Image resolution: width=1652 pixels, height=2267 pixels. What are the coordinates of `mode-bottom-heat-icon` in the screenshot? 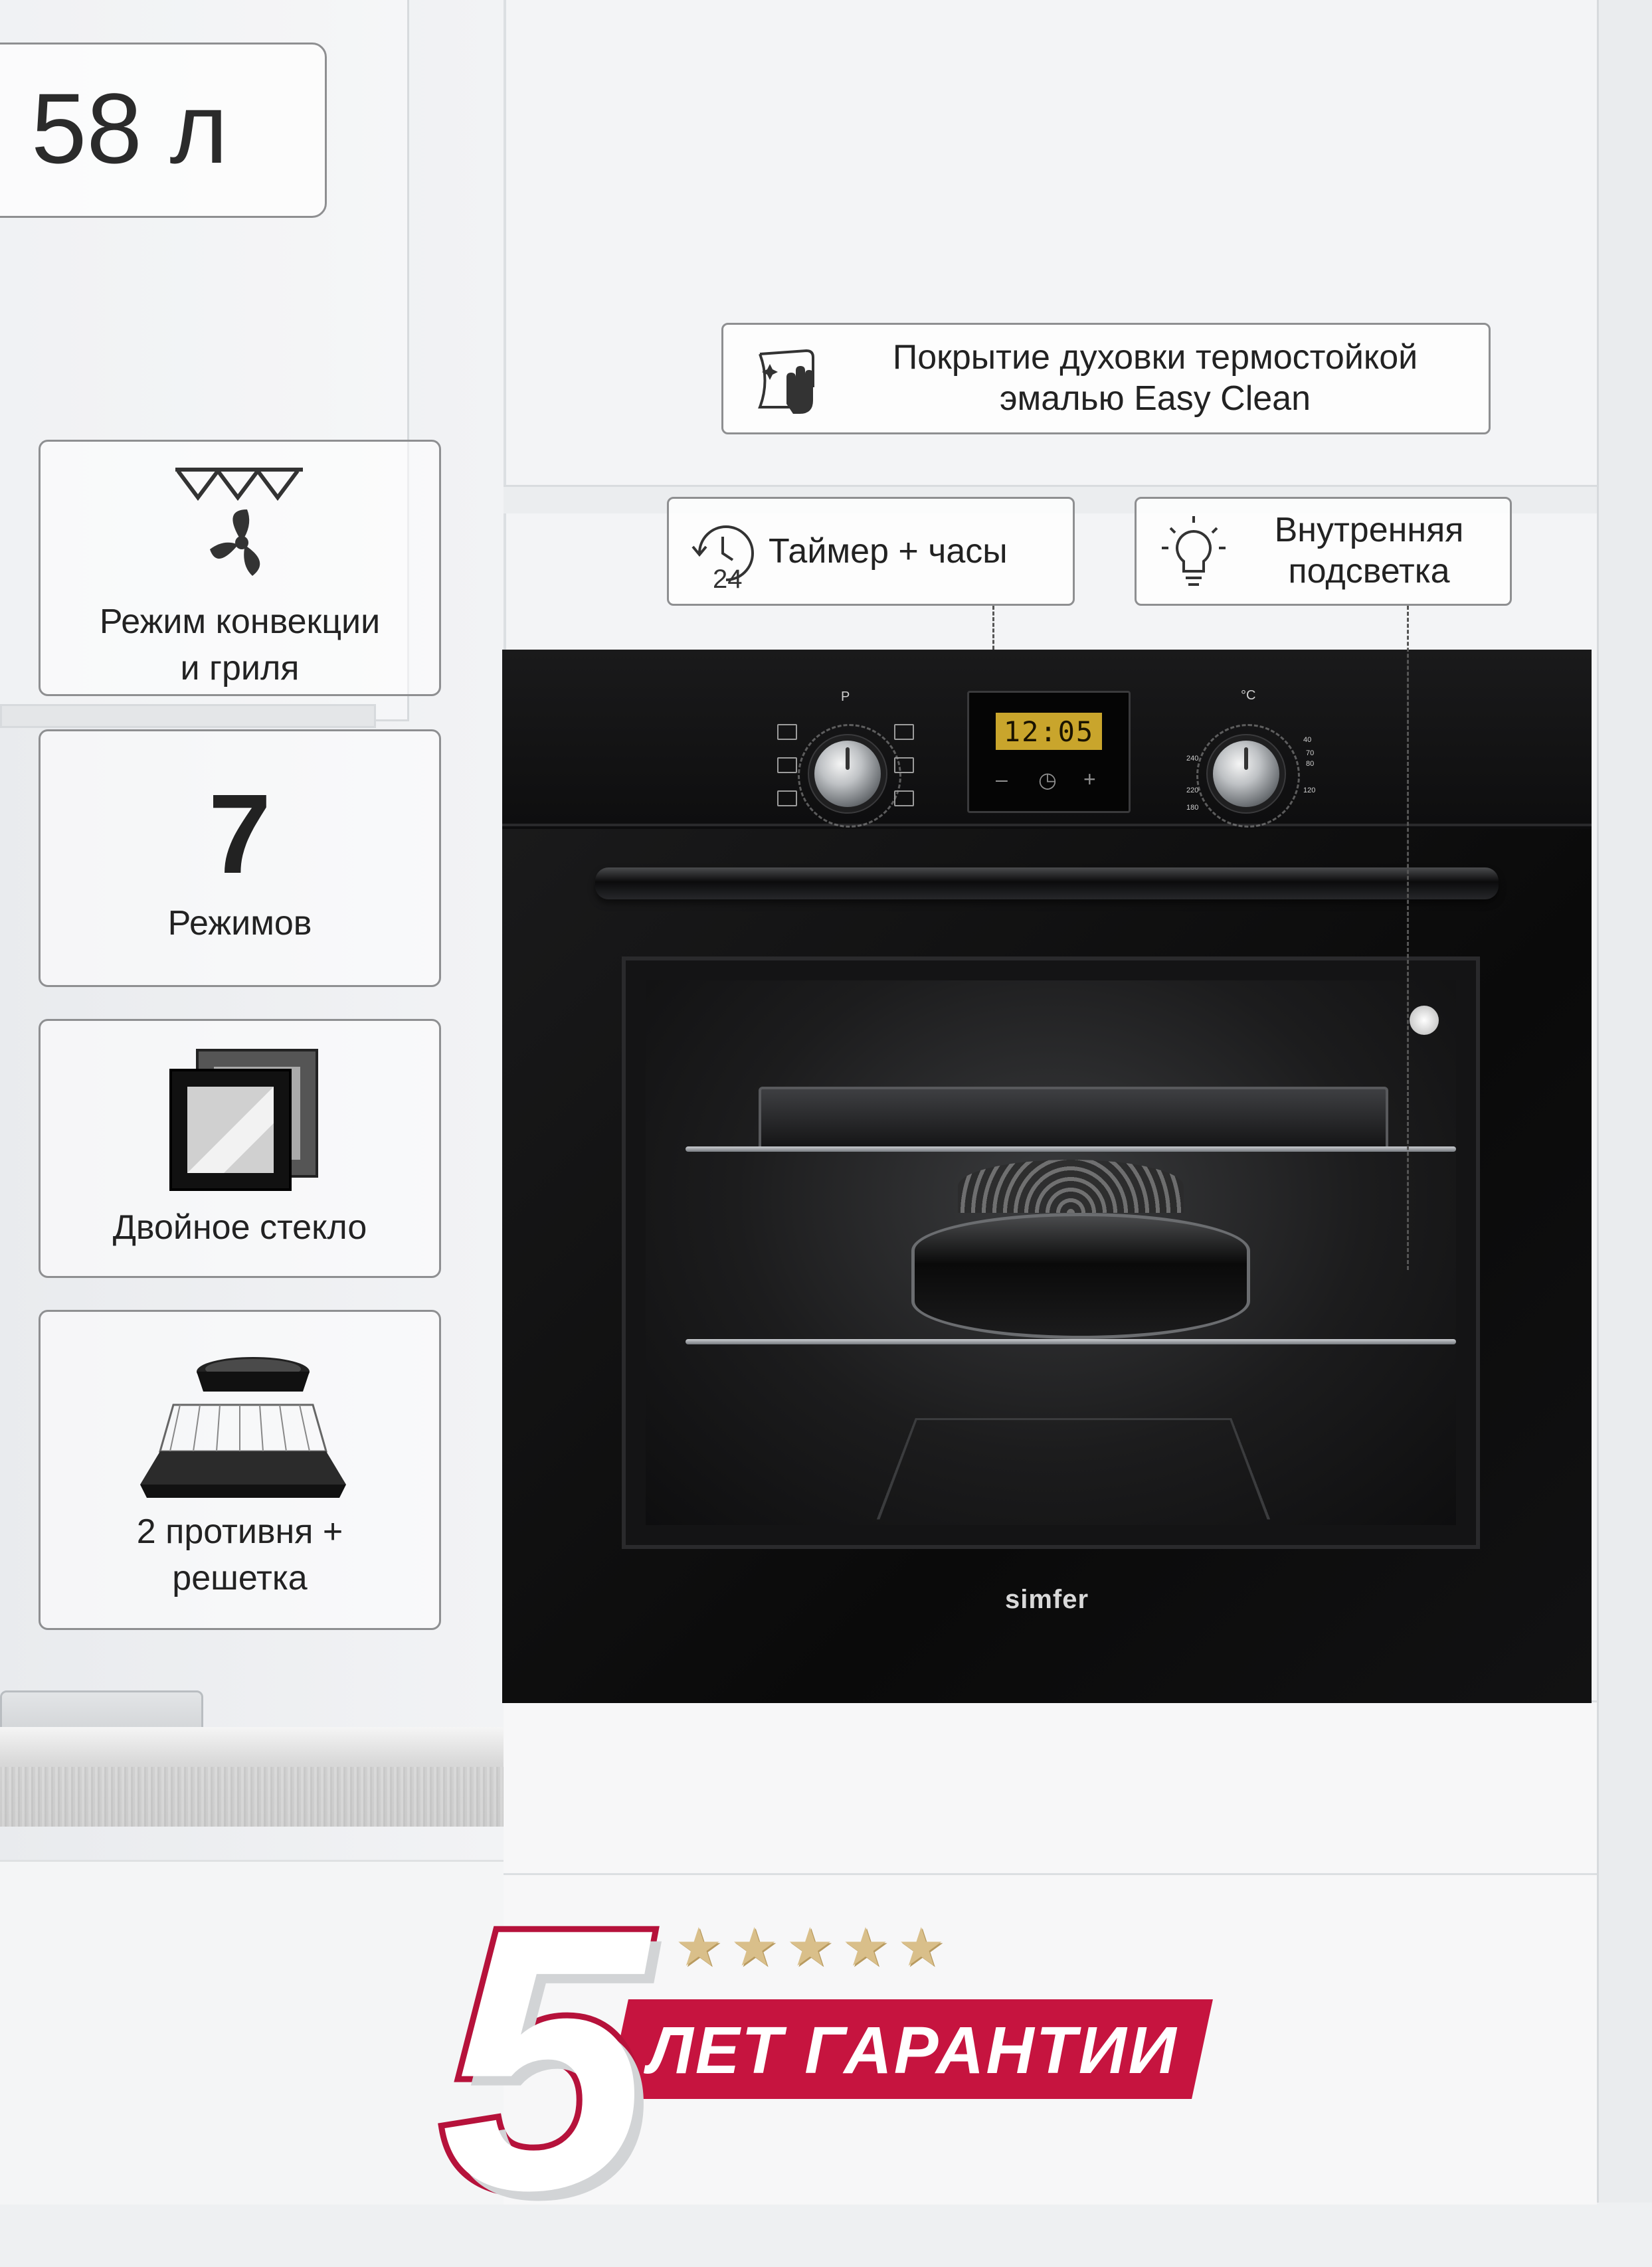 It's located at (904, 732).